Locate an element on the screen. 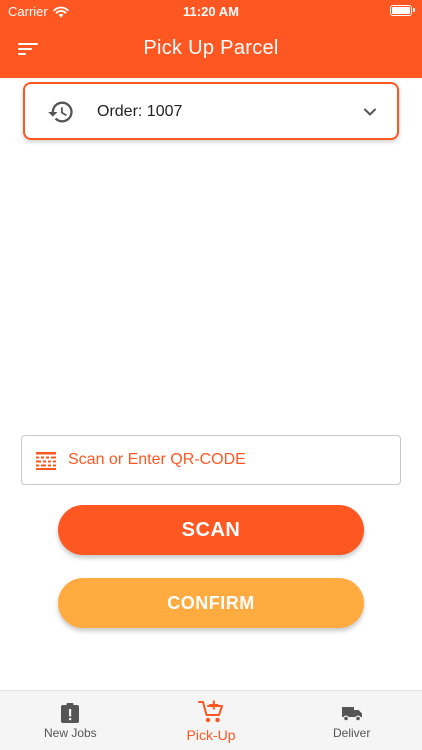  nav-label-deliver: Deliver is located at coordinates (352, 733).